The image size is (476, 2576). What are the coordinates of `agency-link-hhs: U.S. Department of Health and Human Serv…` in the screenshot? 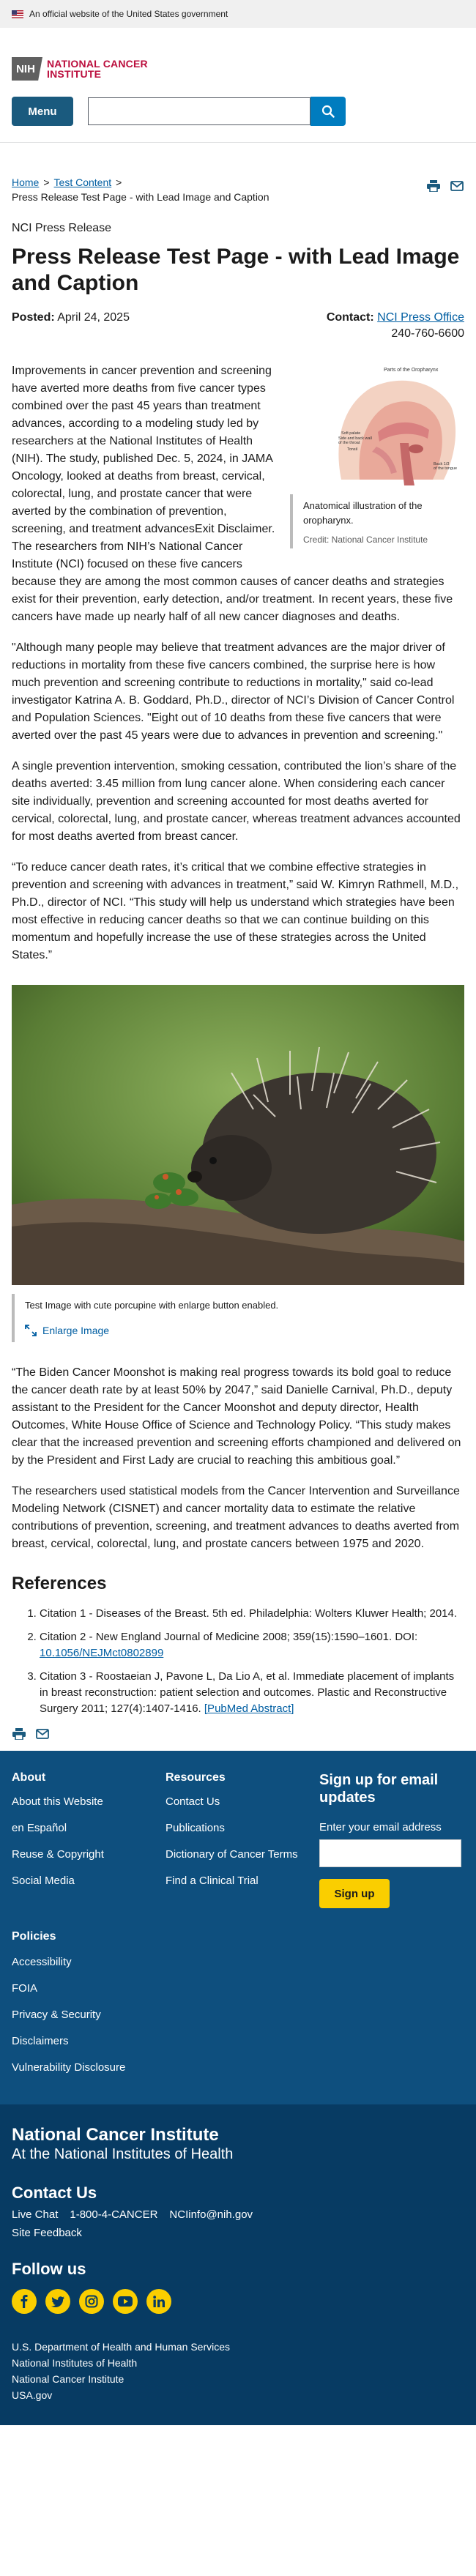 It's located at (238, 2347).